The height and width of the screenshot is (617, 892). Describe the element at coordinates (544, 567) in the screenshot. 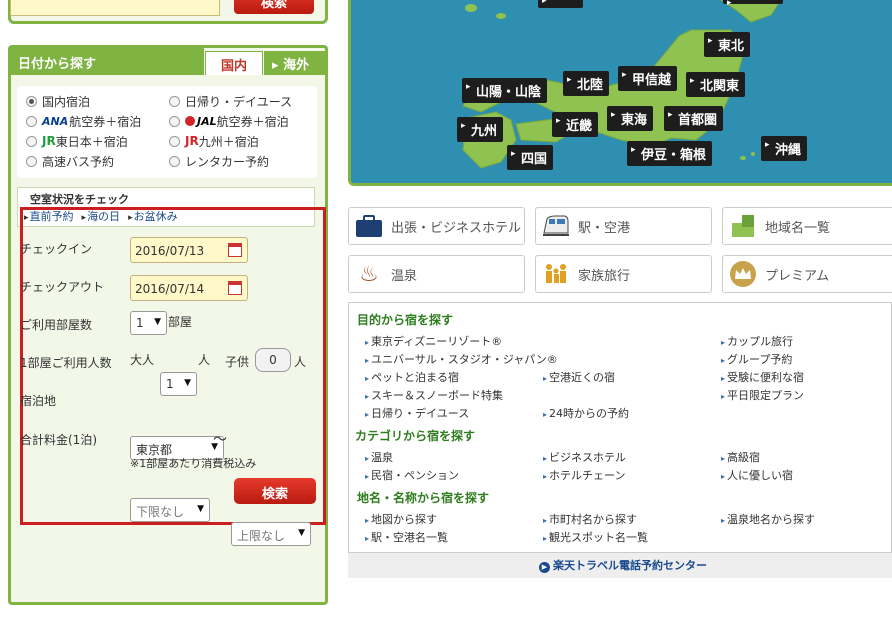

I see `play-circle-icon: ▶` at that location.